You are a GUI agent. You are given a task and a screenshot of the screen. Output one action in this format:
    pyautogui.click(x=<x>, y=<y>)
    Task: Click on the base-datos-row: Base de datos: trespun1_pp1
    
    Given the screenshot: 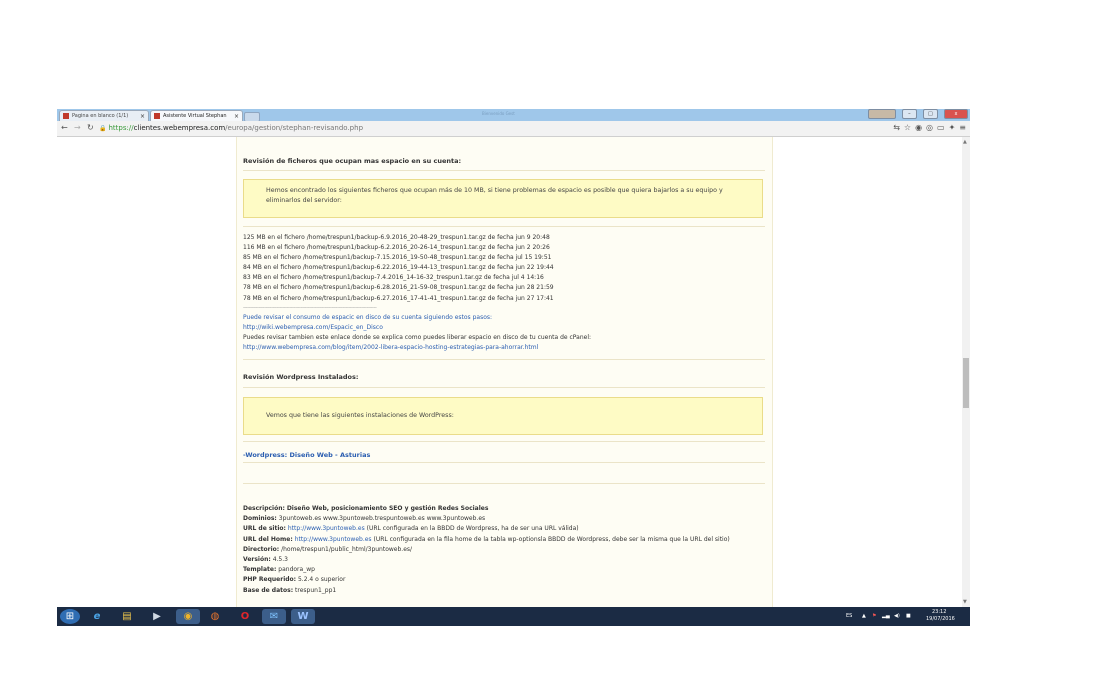 What is the action you would take?
    pyautogui.click(x=505, y=591)
    